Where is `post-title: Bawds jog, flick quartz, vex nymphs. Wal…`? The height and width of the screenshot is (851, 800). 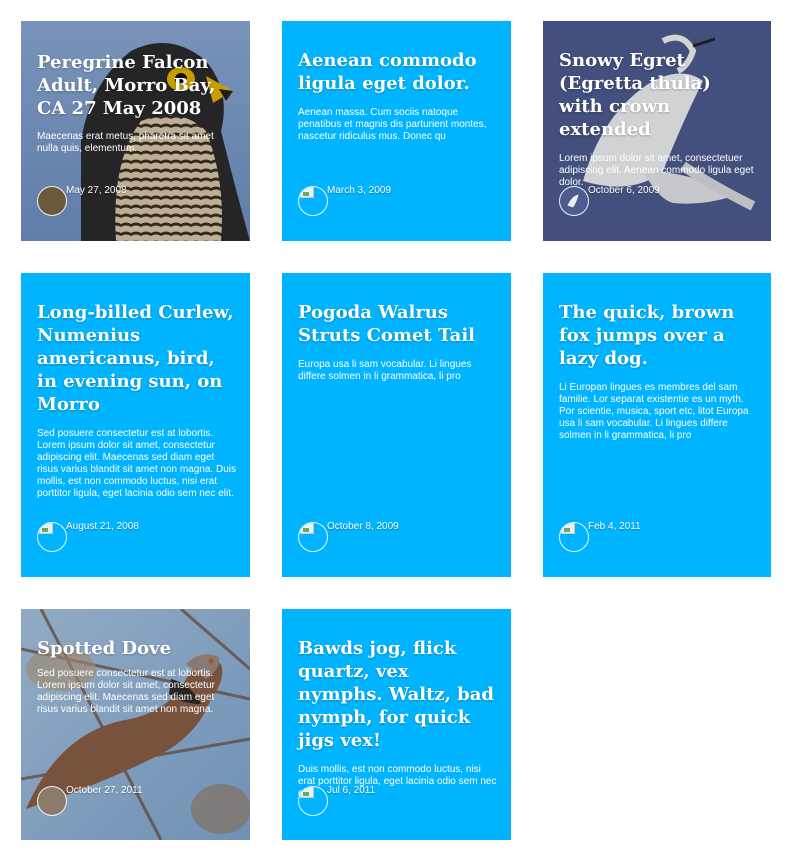
post-title: Bawds jog, flick quartz, vex nymphs. Wal… is located at coordinates (397, 694).